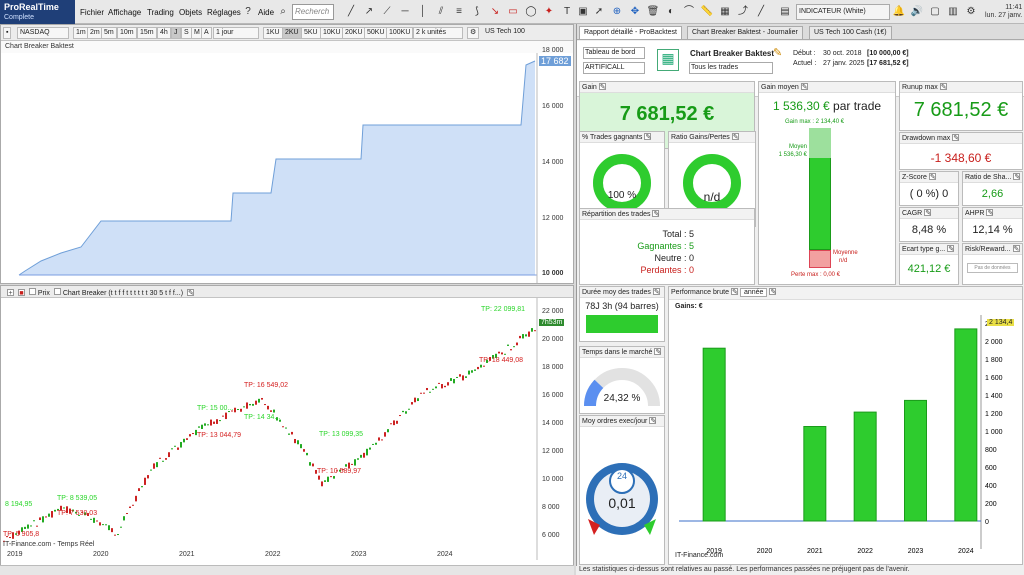  What do you see at coordinates (495, 12) in the screenshot?
I see `arrow-red-icon: ↘` at bounding box center [495, 12].